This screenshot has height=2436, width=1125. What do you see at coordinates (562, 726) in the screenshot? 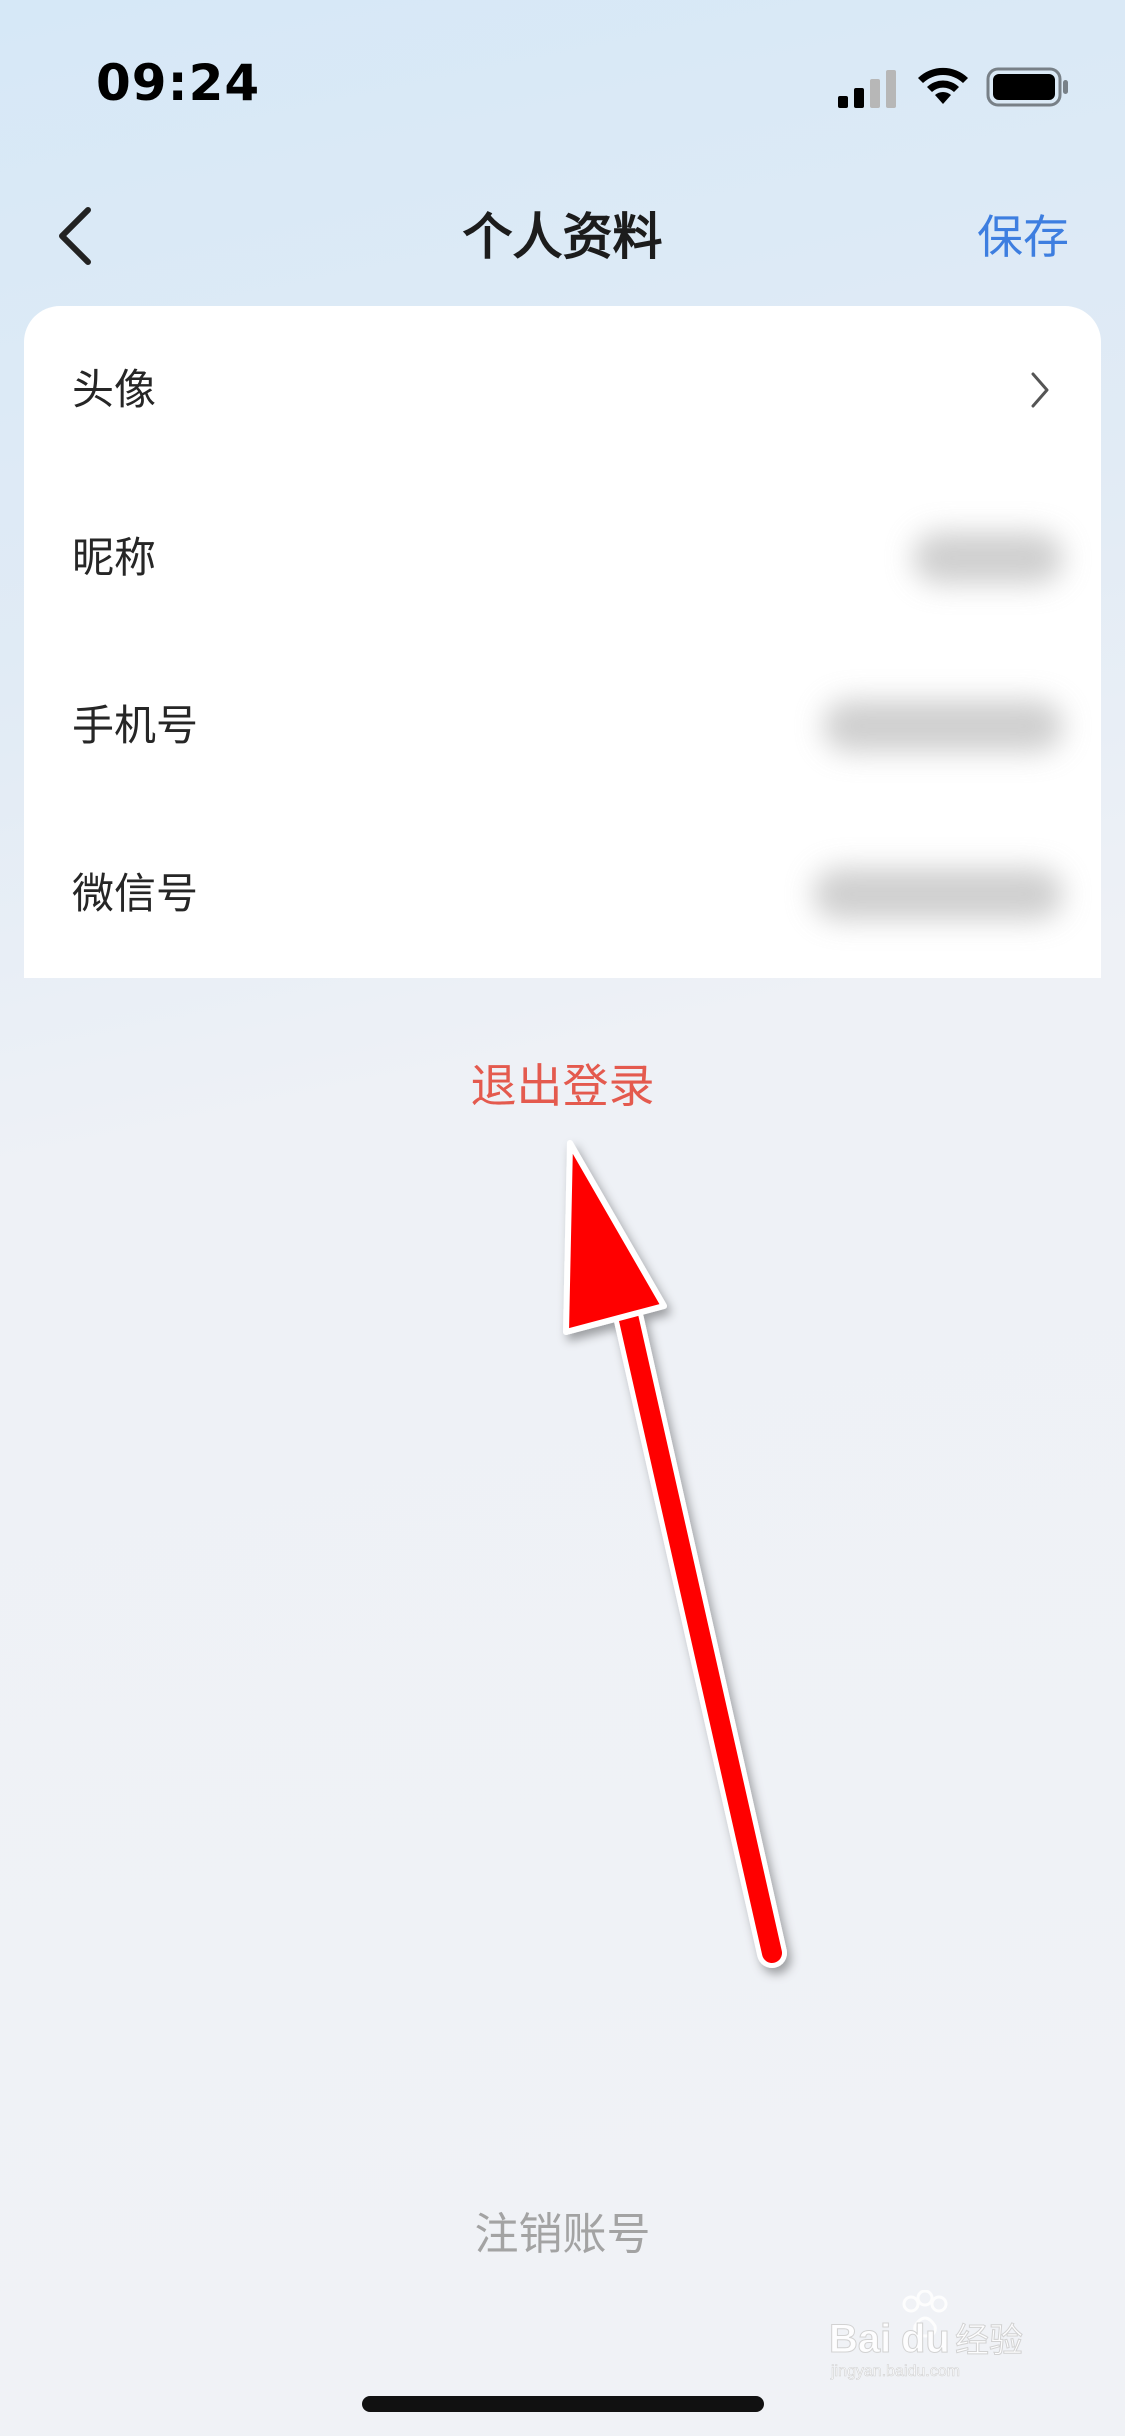
I see `phone-row: 手机号` at bounding box center [562, 726].